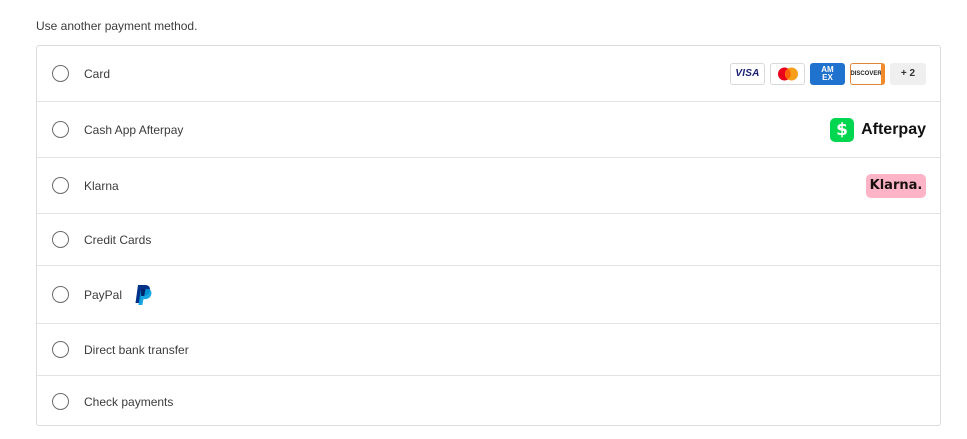  Describe the element at coordinates (908, 73) in the screenshot. I see `more-brands-badge: + 2` at that location.